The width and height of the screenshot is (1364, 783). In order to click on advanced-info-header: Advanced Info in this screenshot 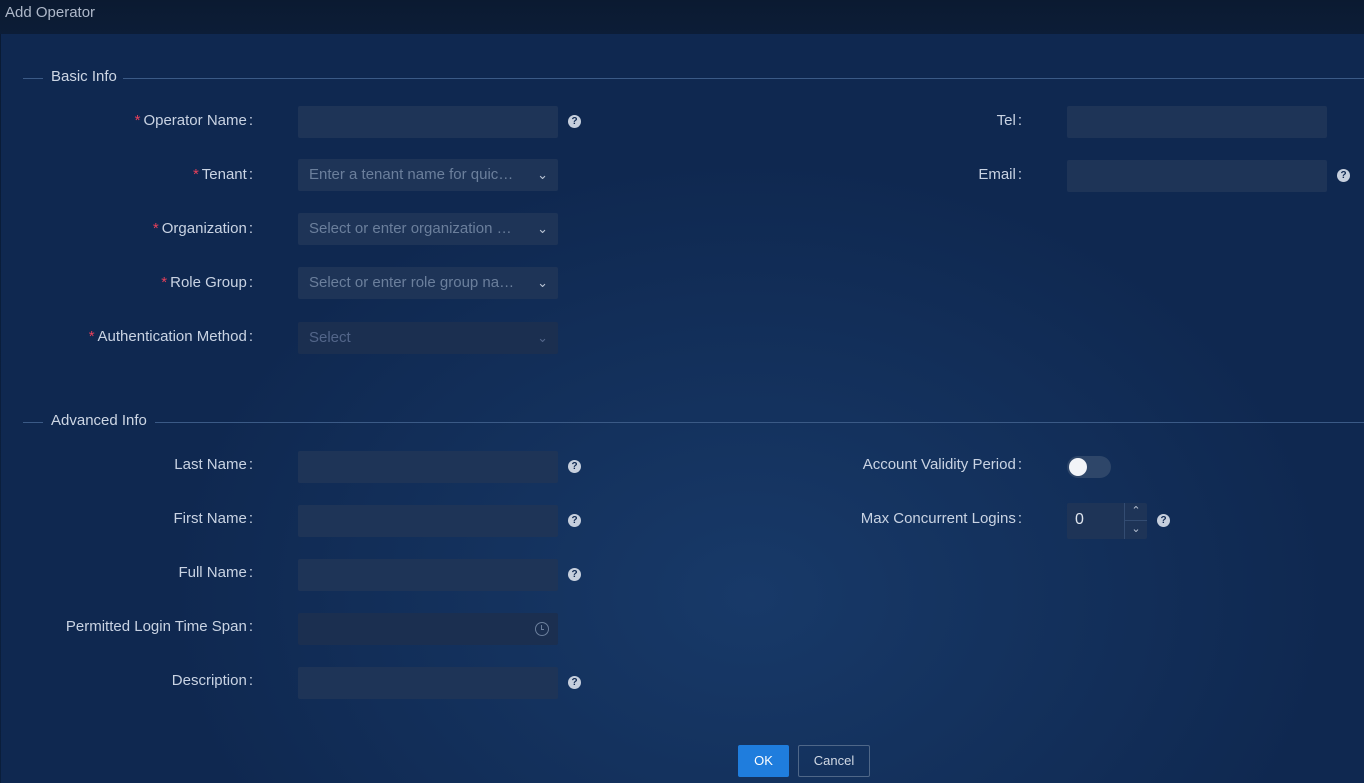, I will do `click(693, 422)`.